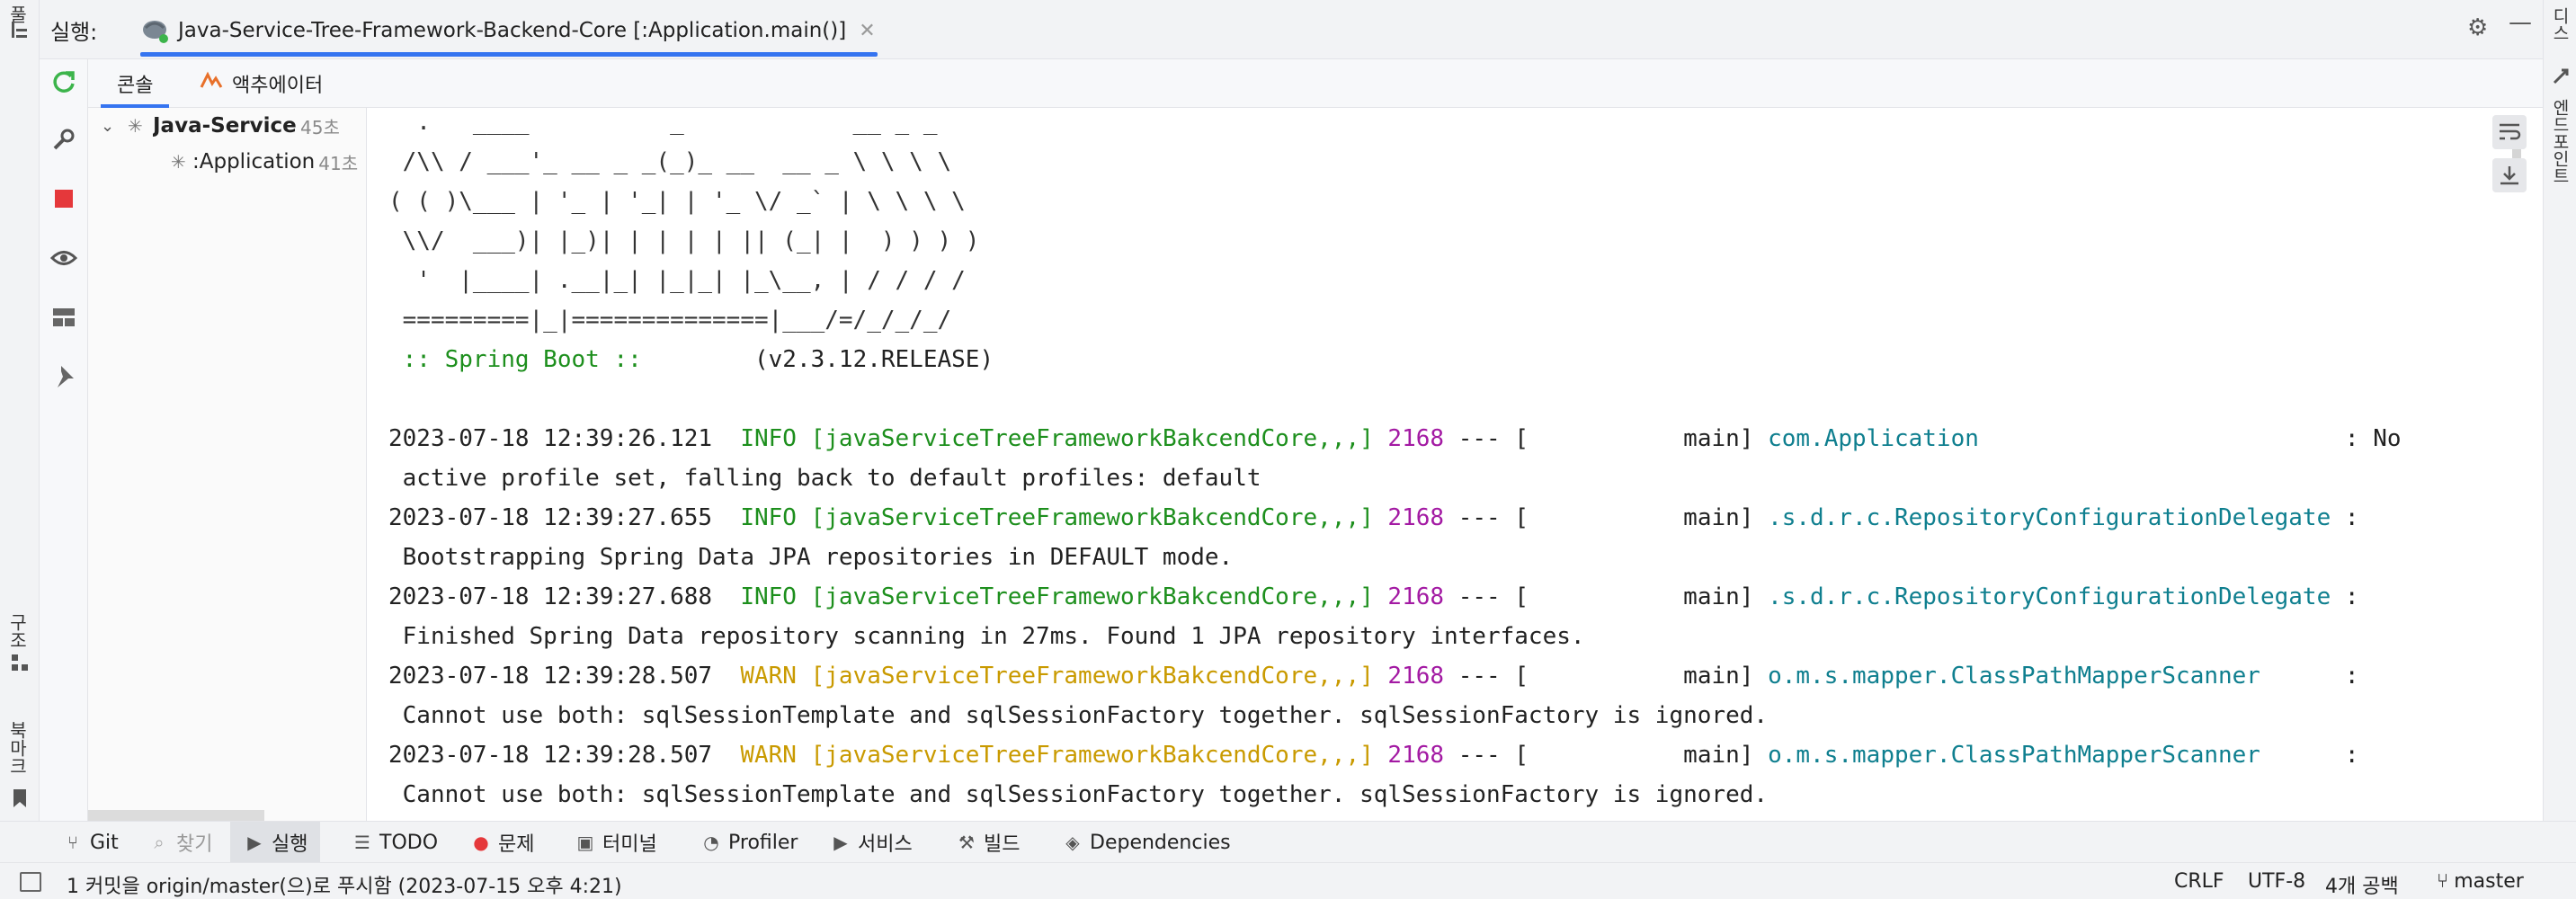 This screenshot has height=899, width=2576. What do you see at coordinates (2014, 755) in the screenshot?
I see `log-logger: o.m.s.mapper.ClassPathMapperScanner` at bounding box center [2014, 755].